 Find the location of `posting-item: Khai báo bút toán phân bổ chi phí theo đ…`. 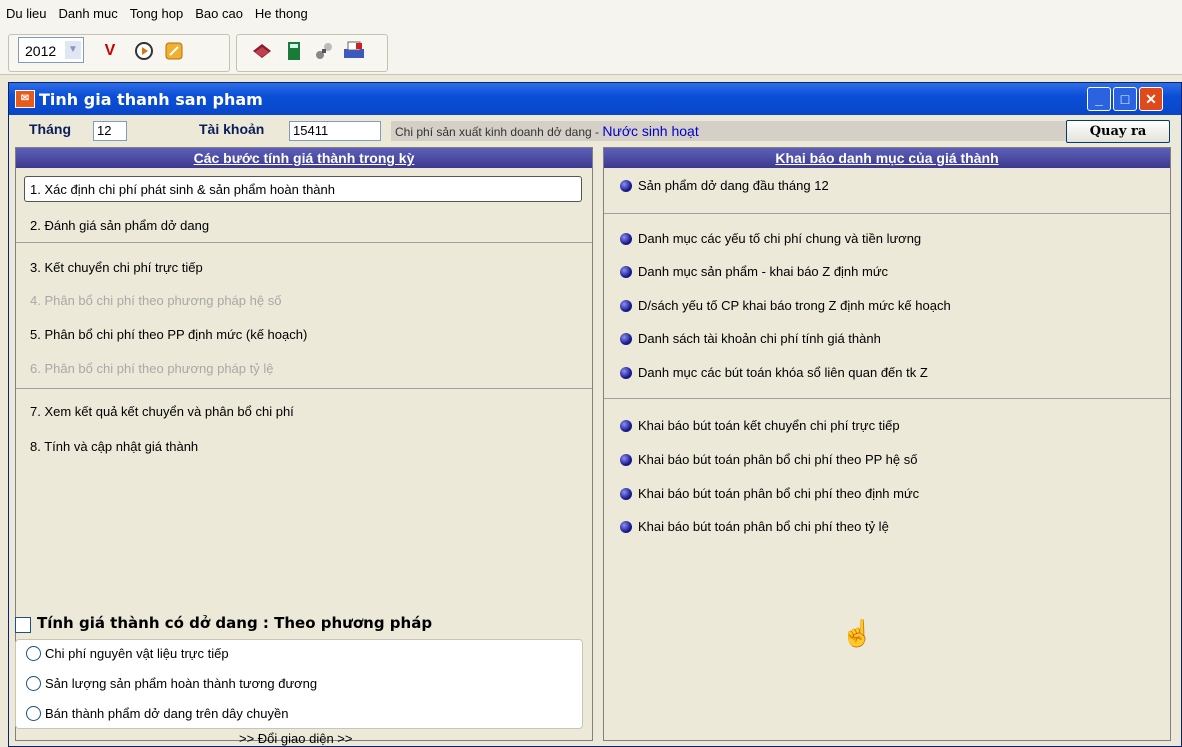

posting-item: Khai báo bút toán phân bổ chi phí theo đ… is located at coordinates (769, 493).